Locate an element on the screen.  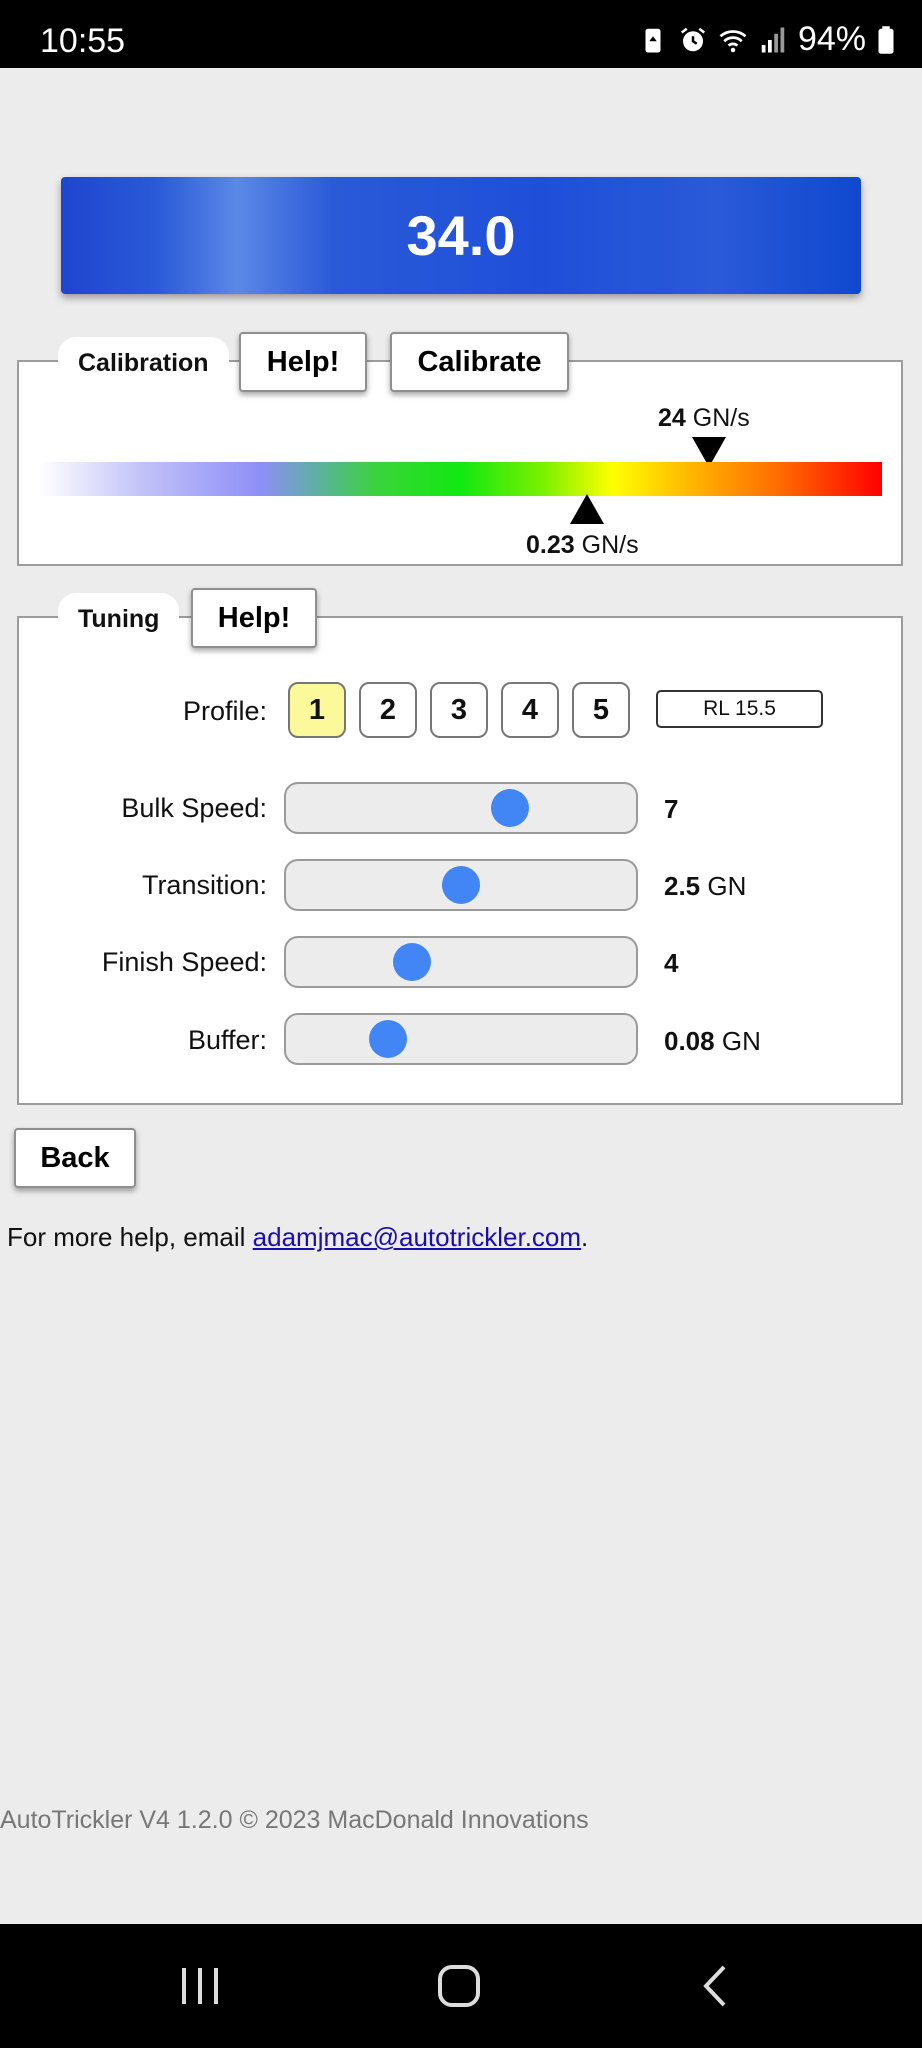
recent-apps-icon is located at coordinates (200, 1986).